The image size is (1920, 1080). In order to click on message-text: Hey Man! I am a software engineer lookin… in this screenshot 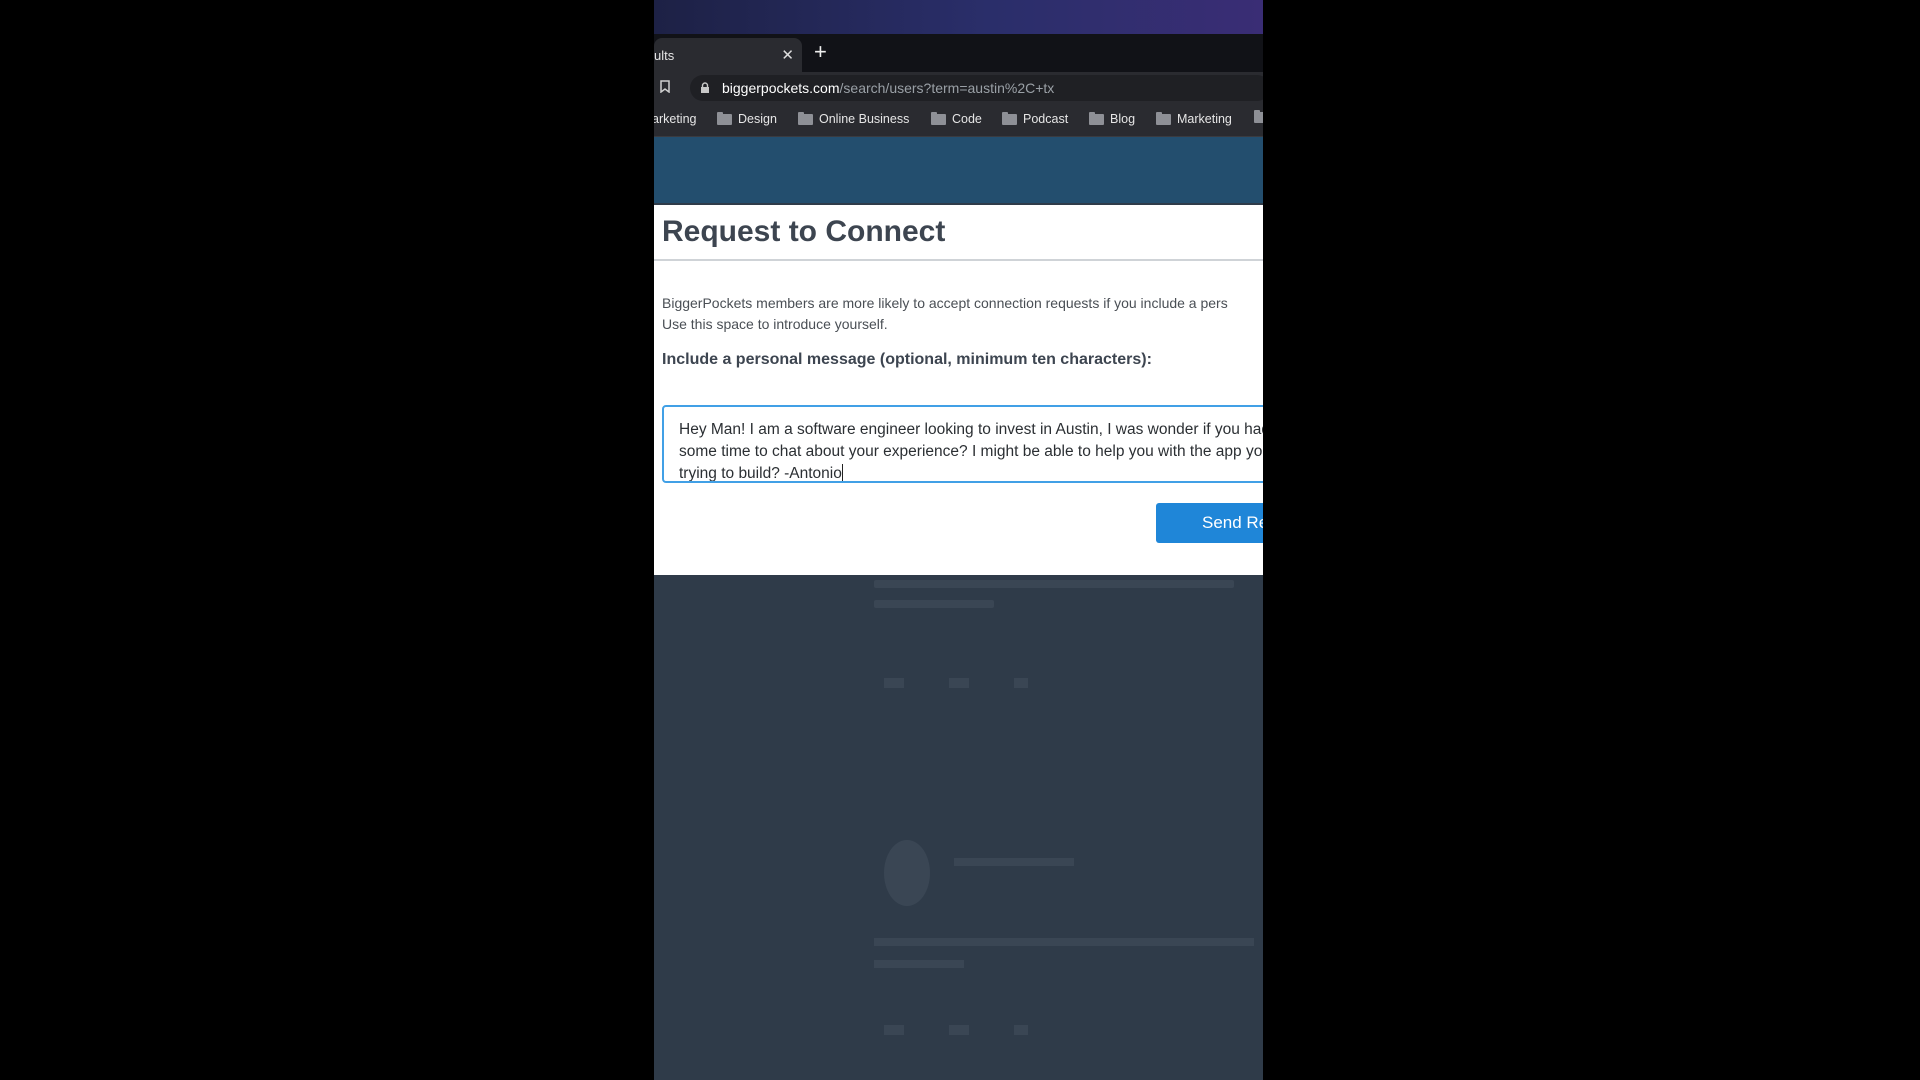, I will do `click(971, 450)`.